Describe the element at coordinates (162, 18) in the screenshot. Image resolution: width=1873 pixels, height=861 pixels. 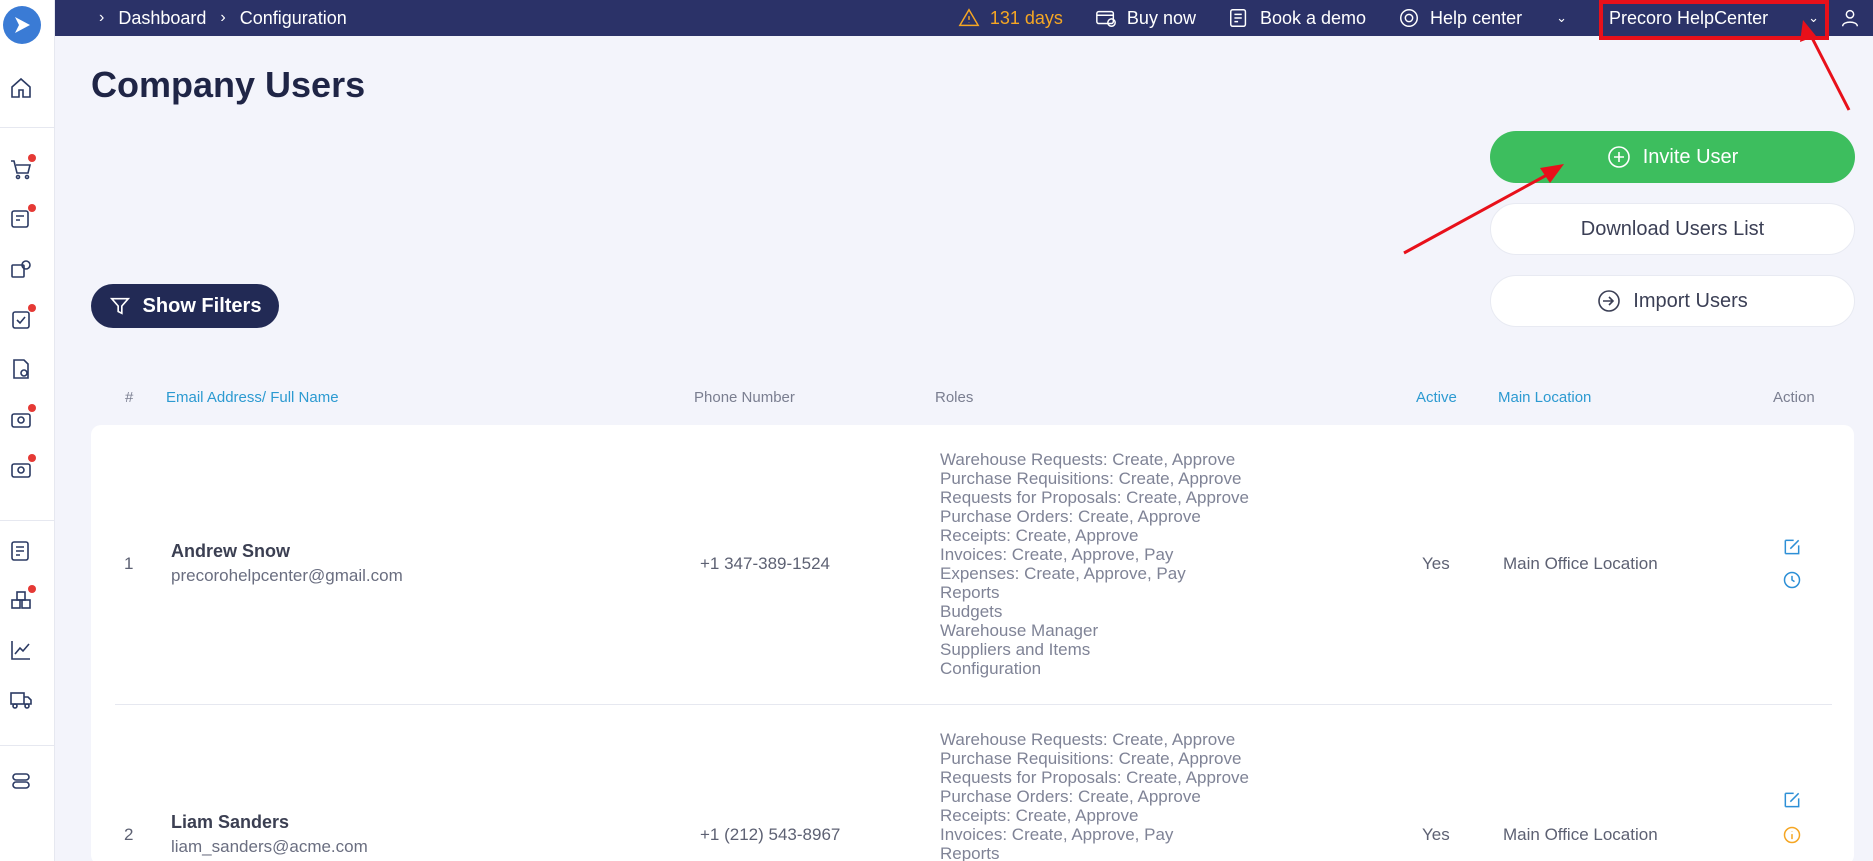
I see `breadcrumb-dashboard: Dashboard` at that location.